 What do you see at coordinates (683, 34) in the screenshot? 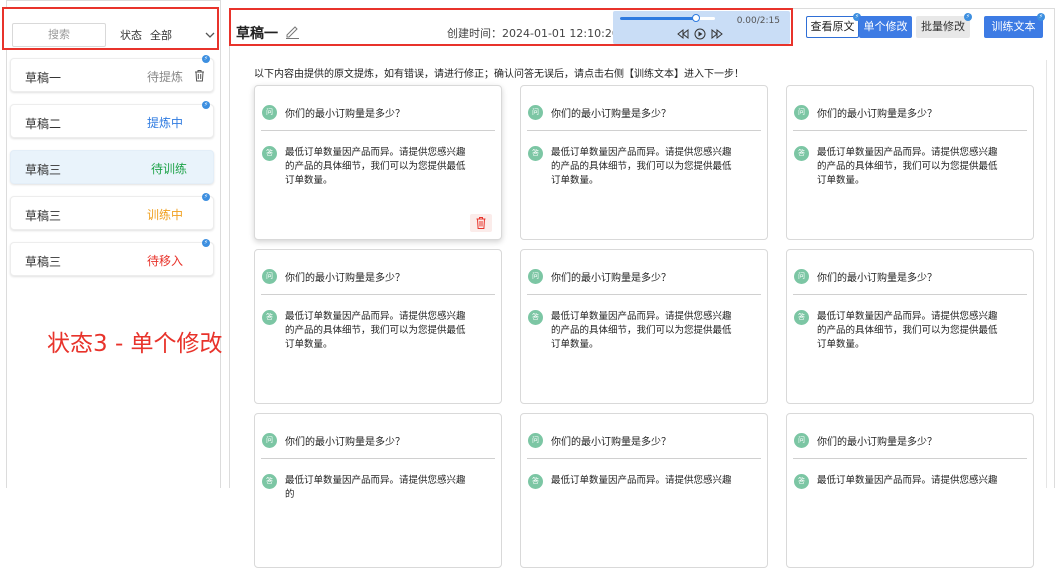
I see `rewind-icon` at bounding box center [683, 34].